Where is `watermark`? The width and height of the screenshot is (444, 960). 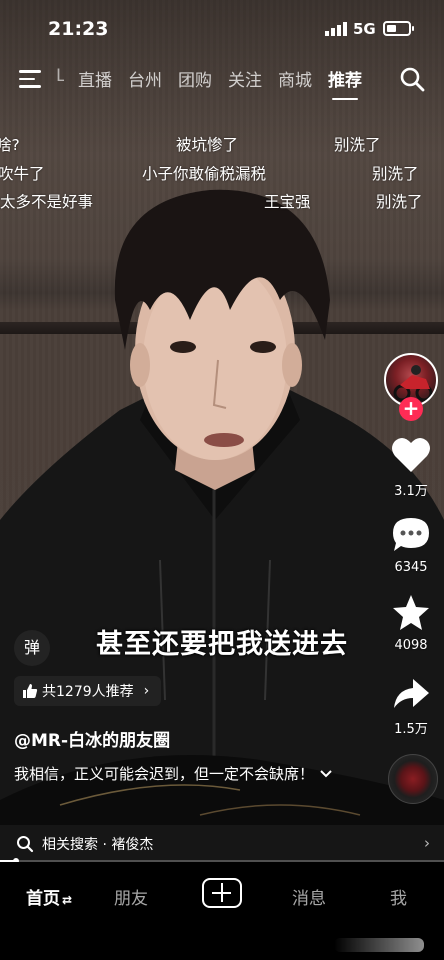 watermark is located at coordinates (379, 945).